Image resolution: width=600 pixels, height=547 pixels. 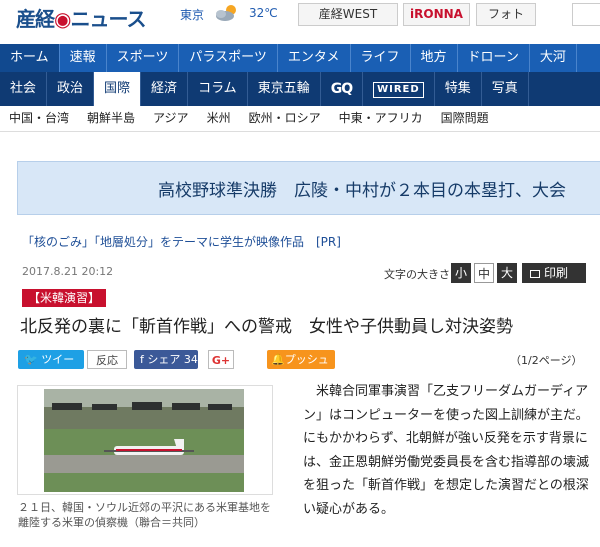 I want to click on region-korea: 朝鮮半島, so click(x=111, y=118).